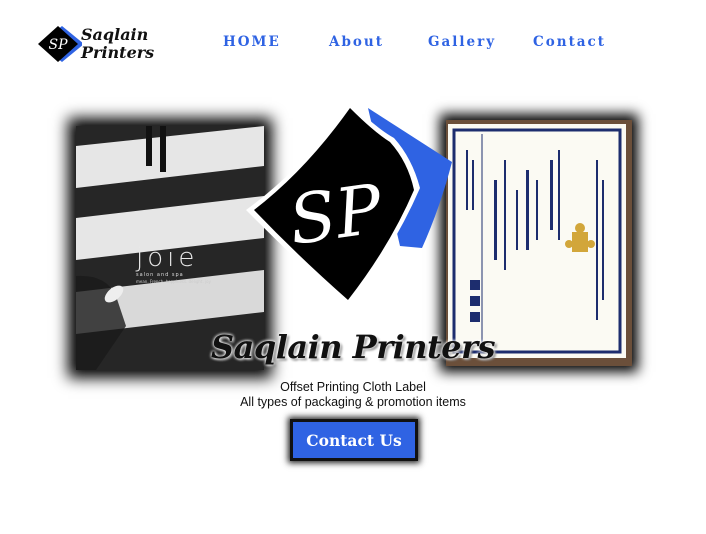 This screenshot has width=706, height=534. I want to click on sp-big-logo-icon: SP, so click(349, 205).